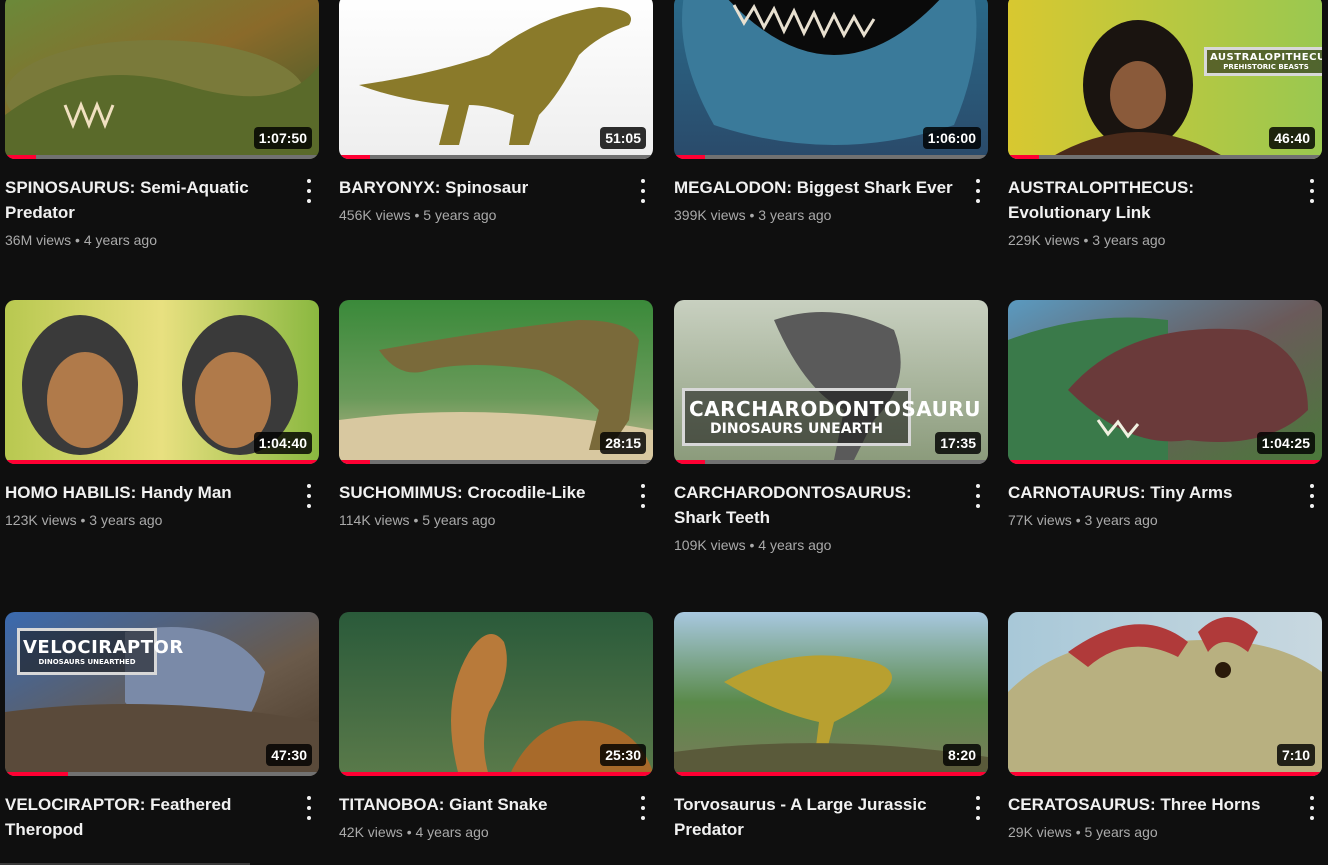  Describe the element at coordinates (144, 200) in the screenshot. I see `video-title: SPINOSAURUS: Semi-Aquatic Predator` at that location.